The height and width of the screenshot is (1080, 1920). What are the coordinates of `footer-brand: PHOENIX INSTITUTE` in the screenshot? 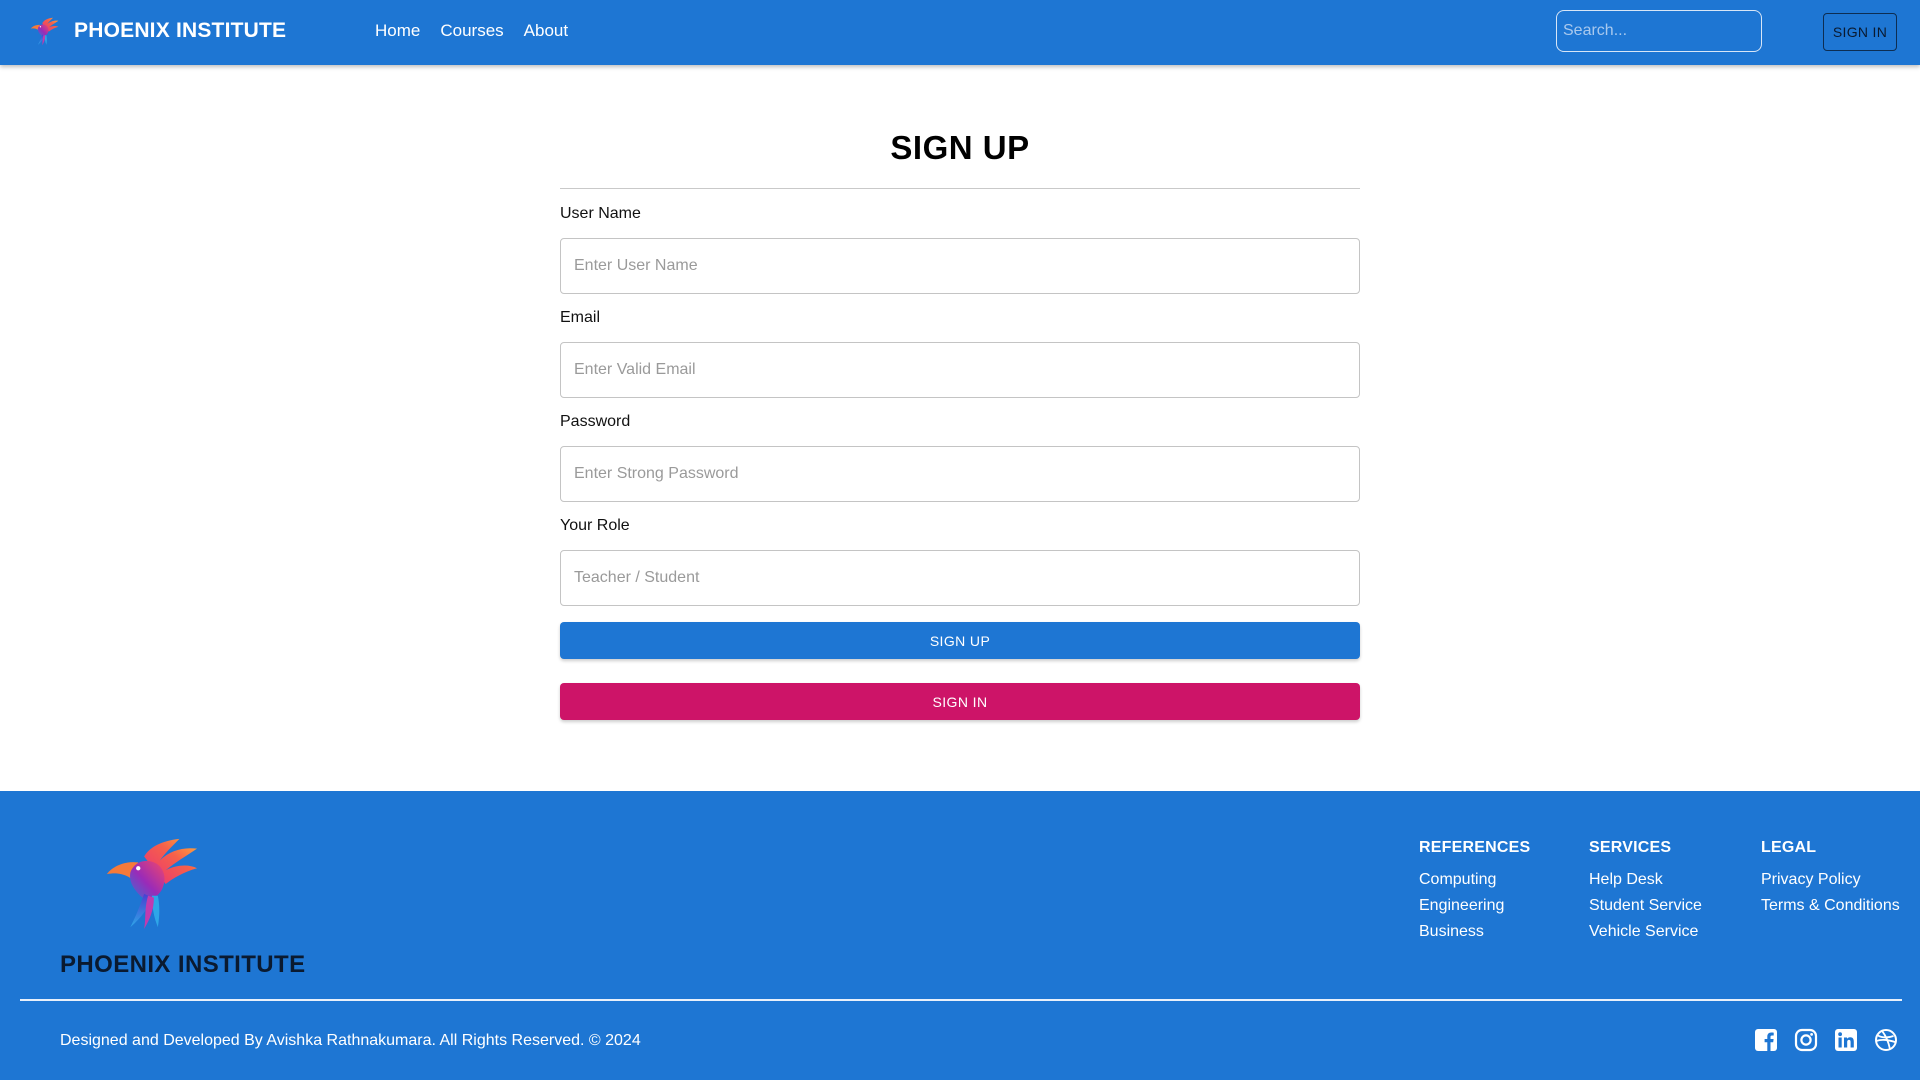 It's located at (183, 964).